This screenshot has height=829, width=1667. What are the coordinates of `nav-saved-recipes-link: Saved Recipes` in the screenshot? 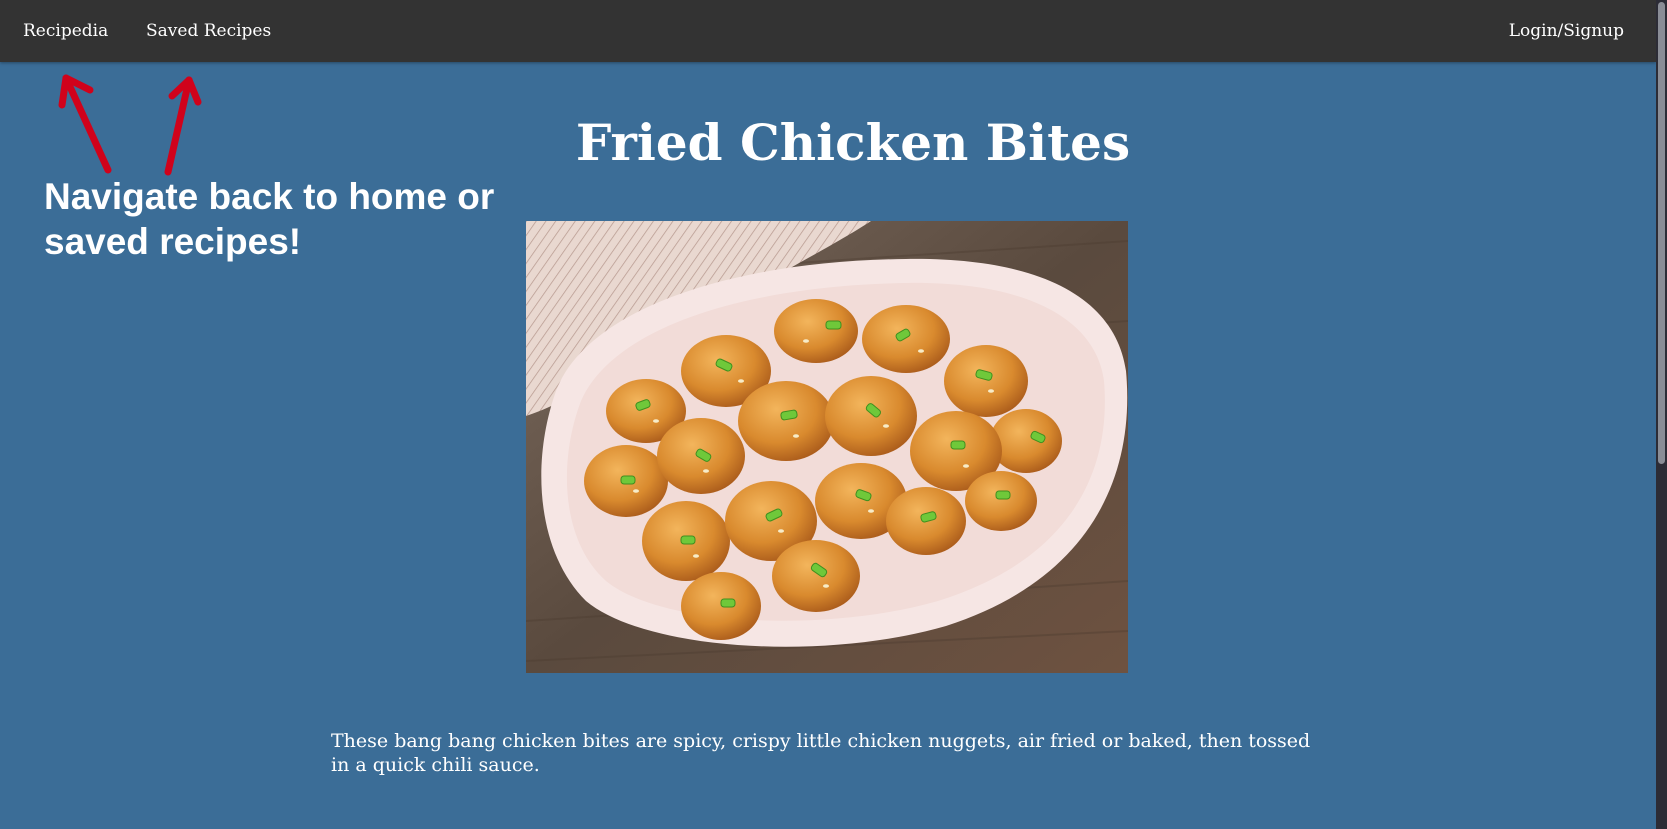 It's located at (208, 31).